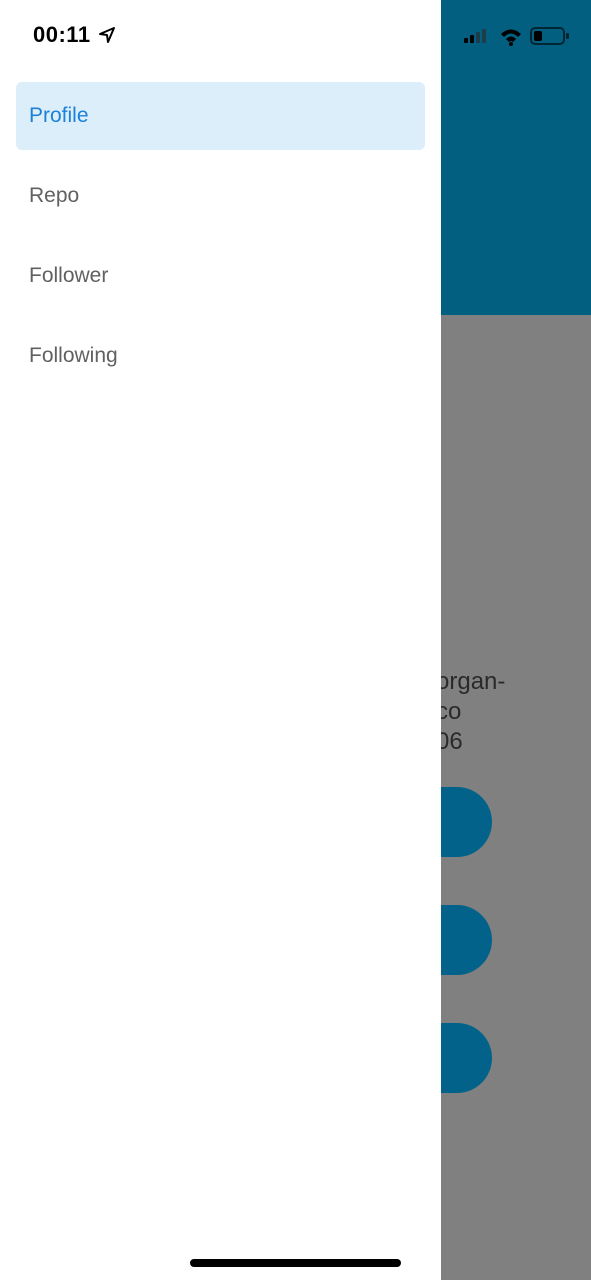 The width and height of the screenshot is (591, 1280). I want to click on wifi-icon, so click(511, 37).